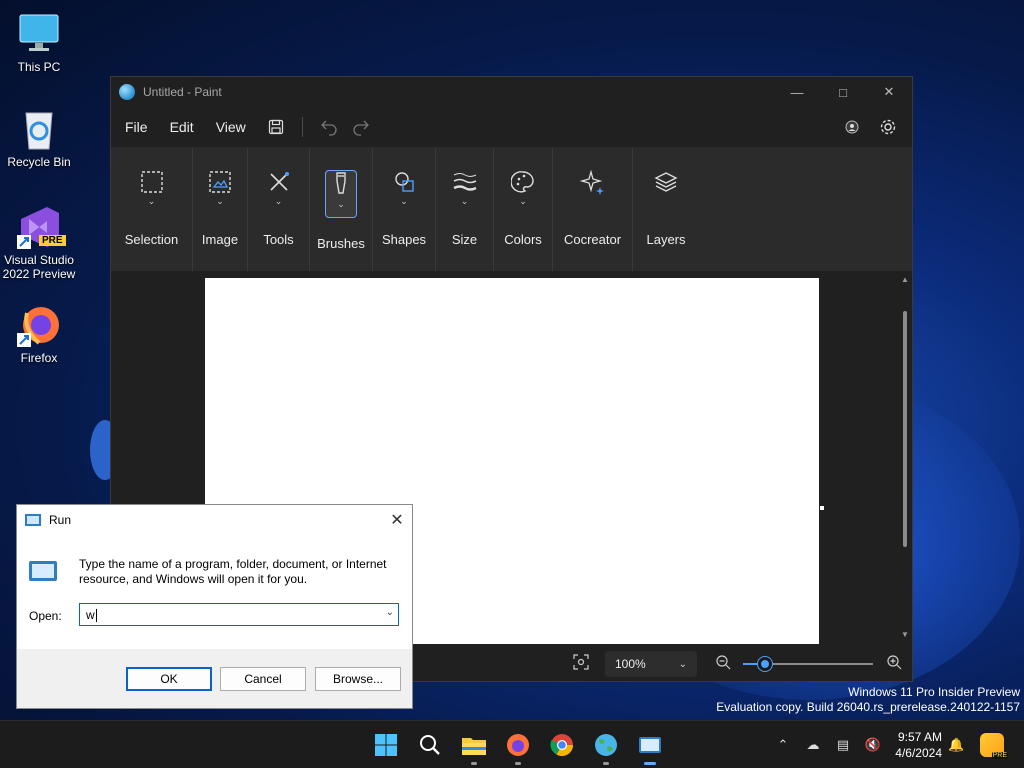  What do you see at coordinates (39, 358) in the screenshot?
I see `desktop-icon-label: Firefox` at bounding box center [39, 358].